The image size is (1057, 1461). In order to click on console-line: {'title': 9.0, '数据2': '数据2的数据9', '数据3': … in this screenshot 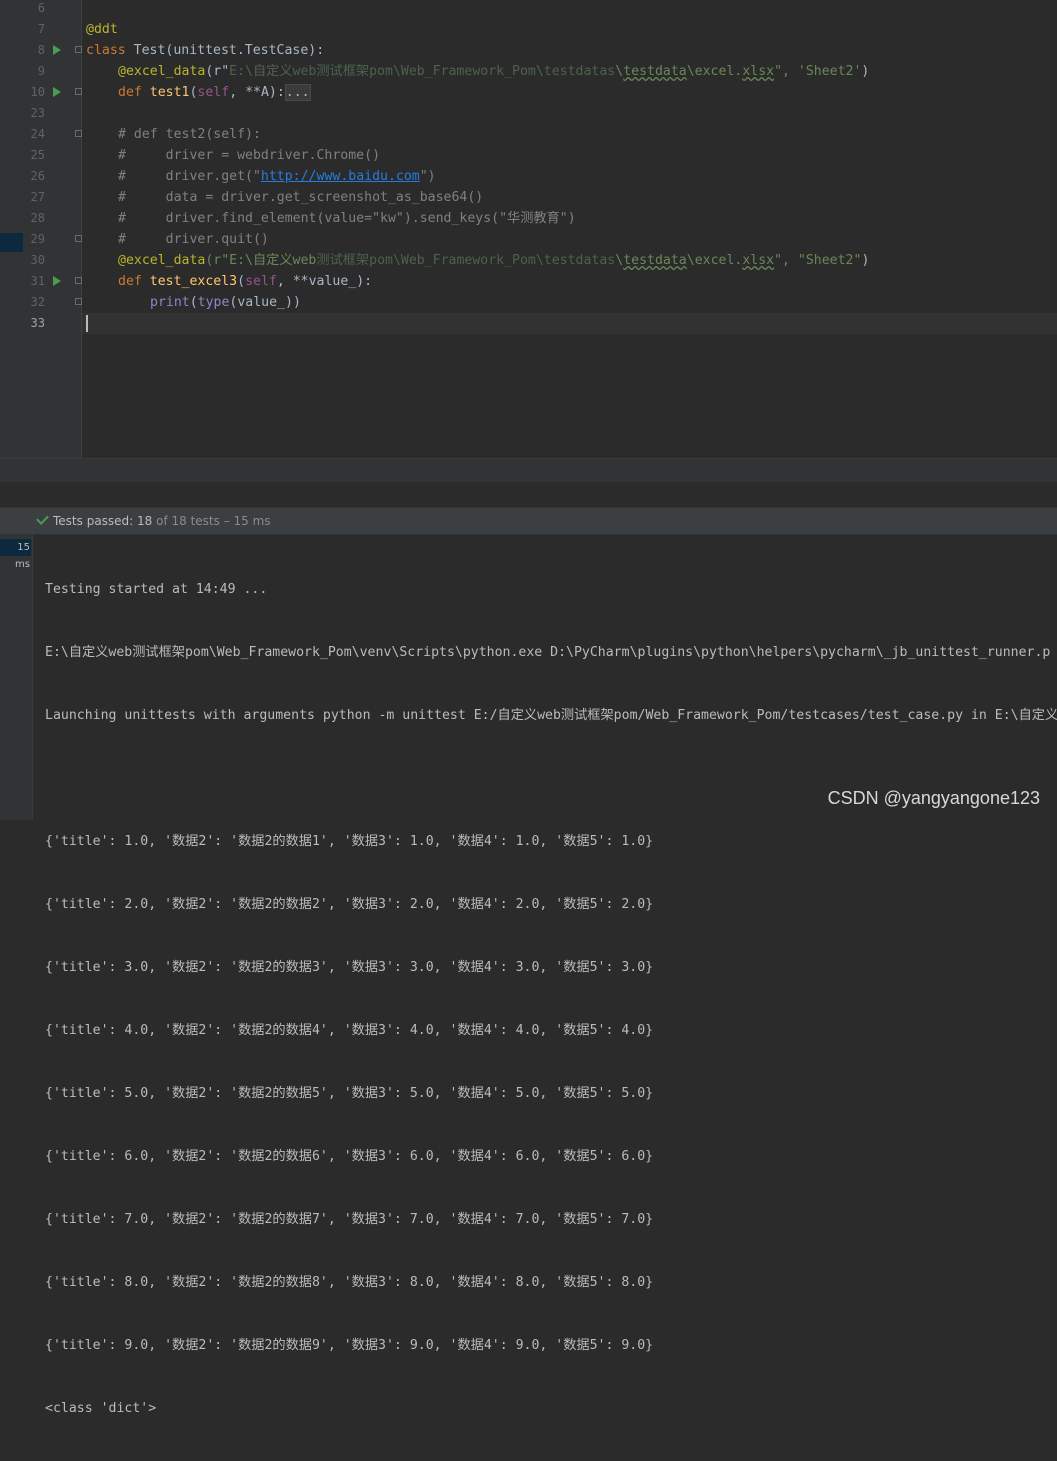, I will do `click(349, 1345)`.